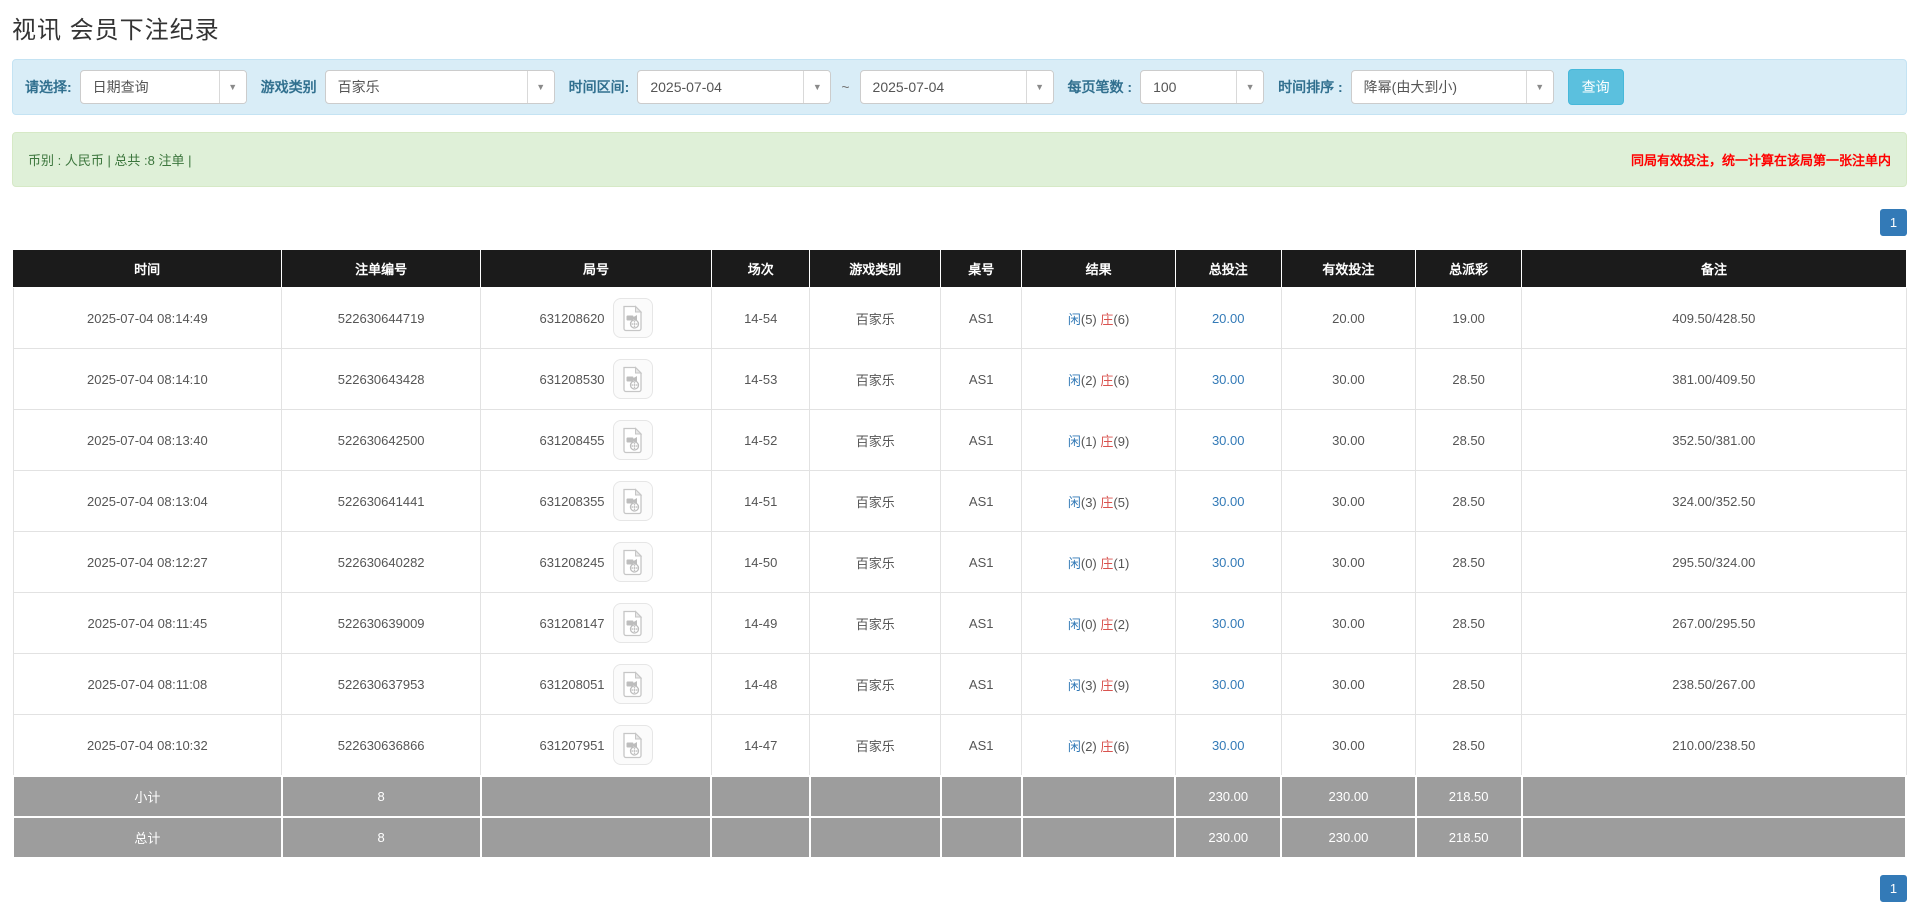 The image size is (1919, 902). What do you see at coordinates (147, 837) in the screenshot?
I see `total-label: 总计` at bounding box center [147, 837].